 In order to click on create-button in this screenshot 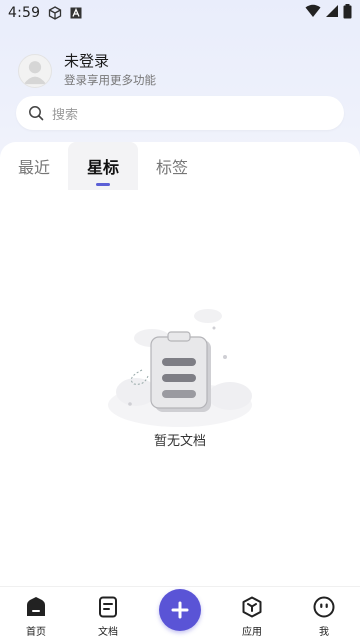, I will do `click(180, 610)`.